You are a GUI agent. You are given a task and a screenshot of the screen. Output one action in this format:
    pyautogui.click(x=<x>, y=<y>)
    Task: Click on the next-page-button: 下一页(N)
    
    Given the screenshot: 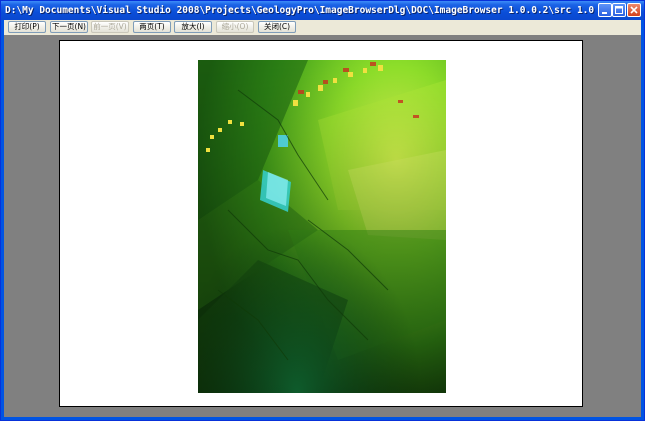 What is the action you would take?
    pyautogui.click(x=69, y=27)
    